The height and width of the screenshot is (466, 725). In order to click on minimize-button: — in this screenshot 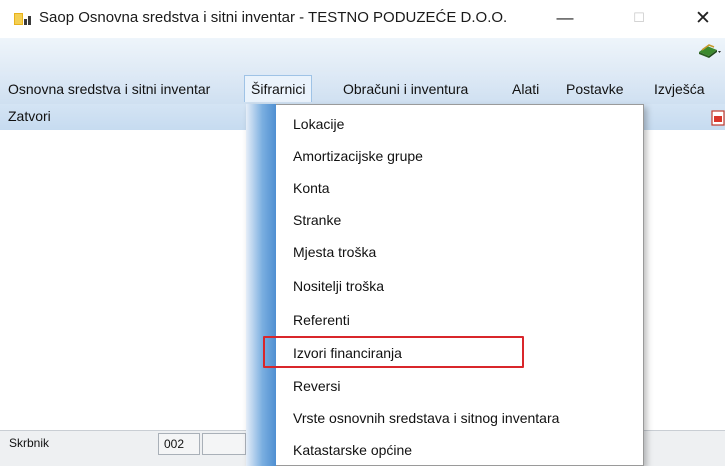, I will do `click(565, 18)`.